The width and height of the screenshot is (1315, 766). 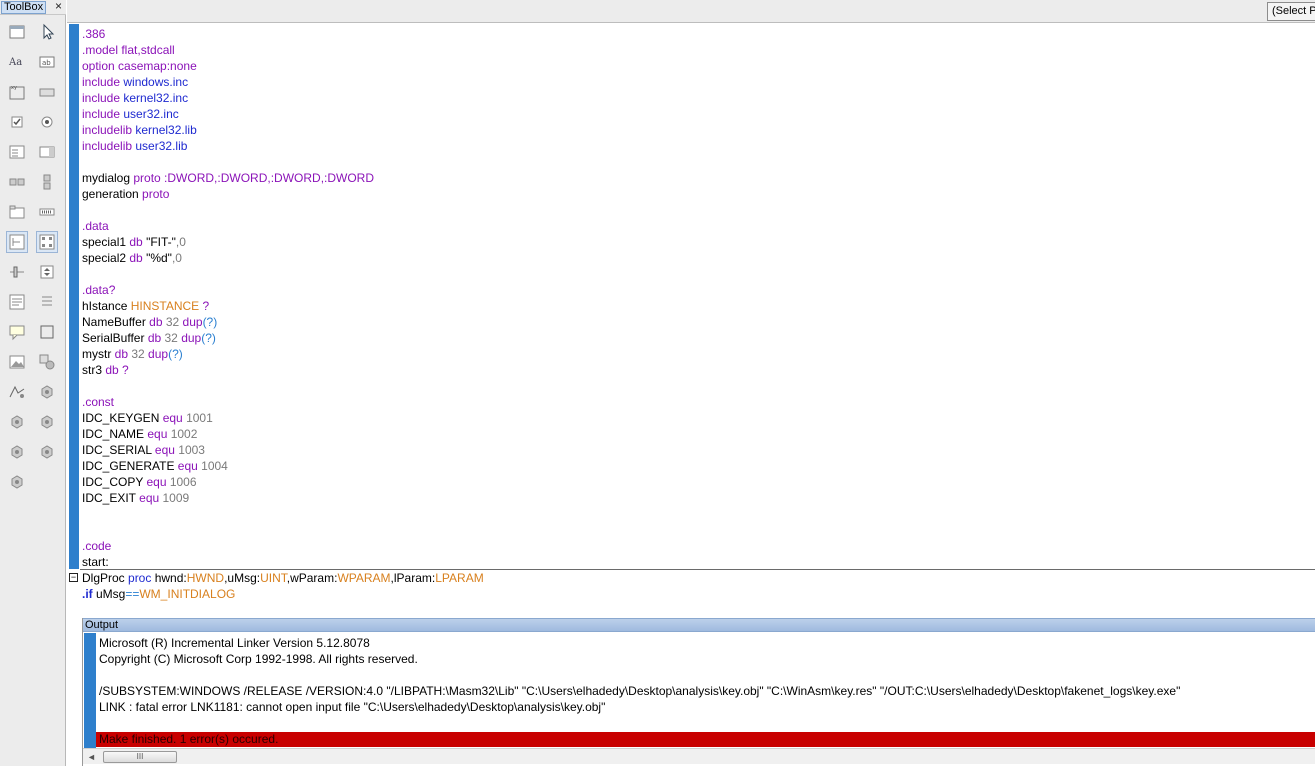 I want to click on code-token: IDC_SERIAL, so click(x=118, y=450).